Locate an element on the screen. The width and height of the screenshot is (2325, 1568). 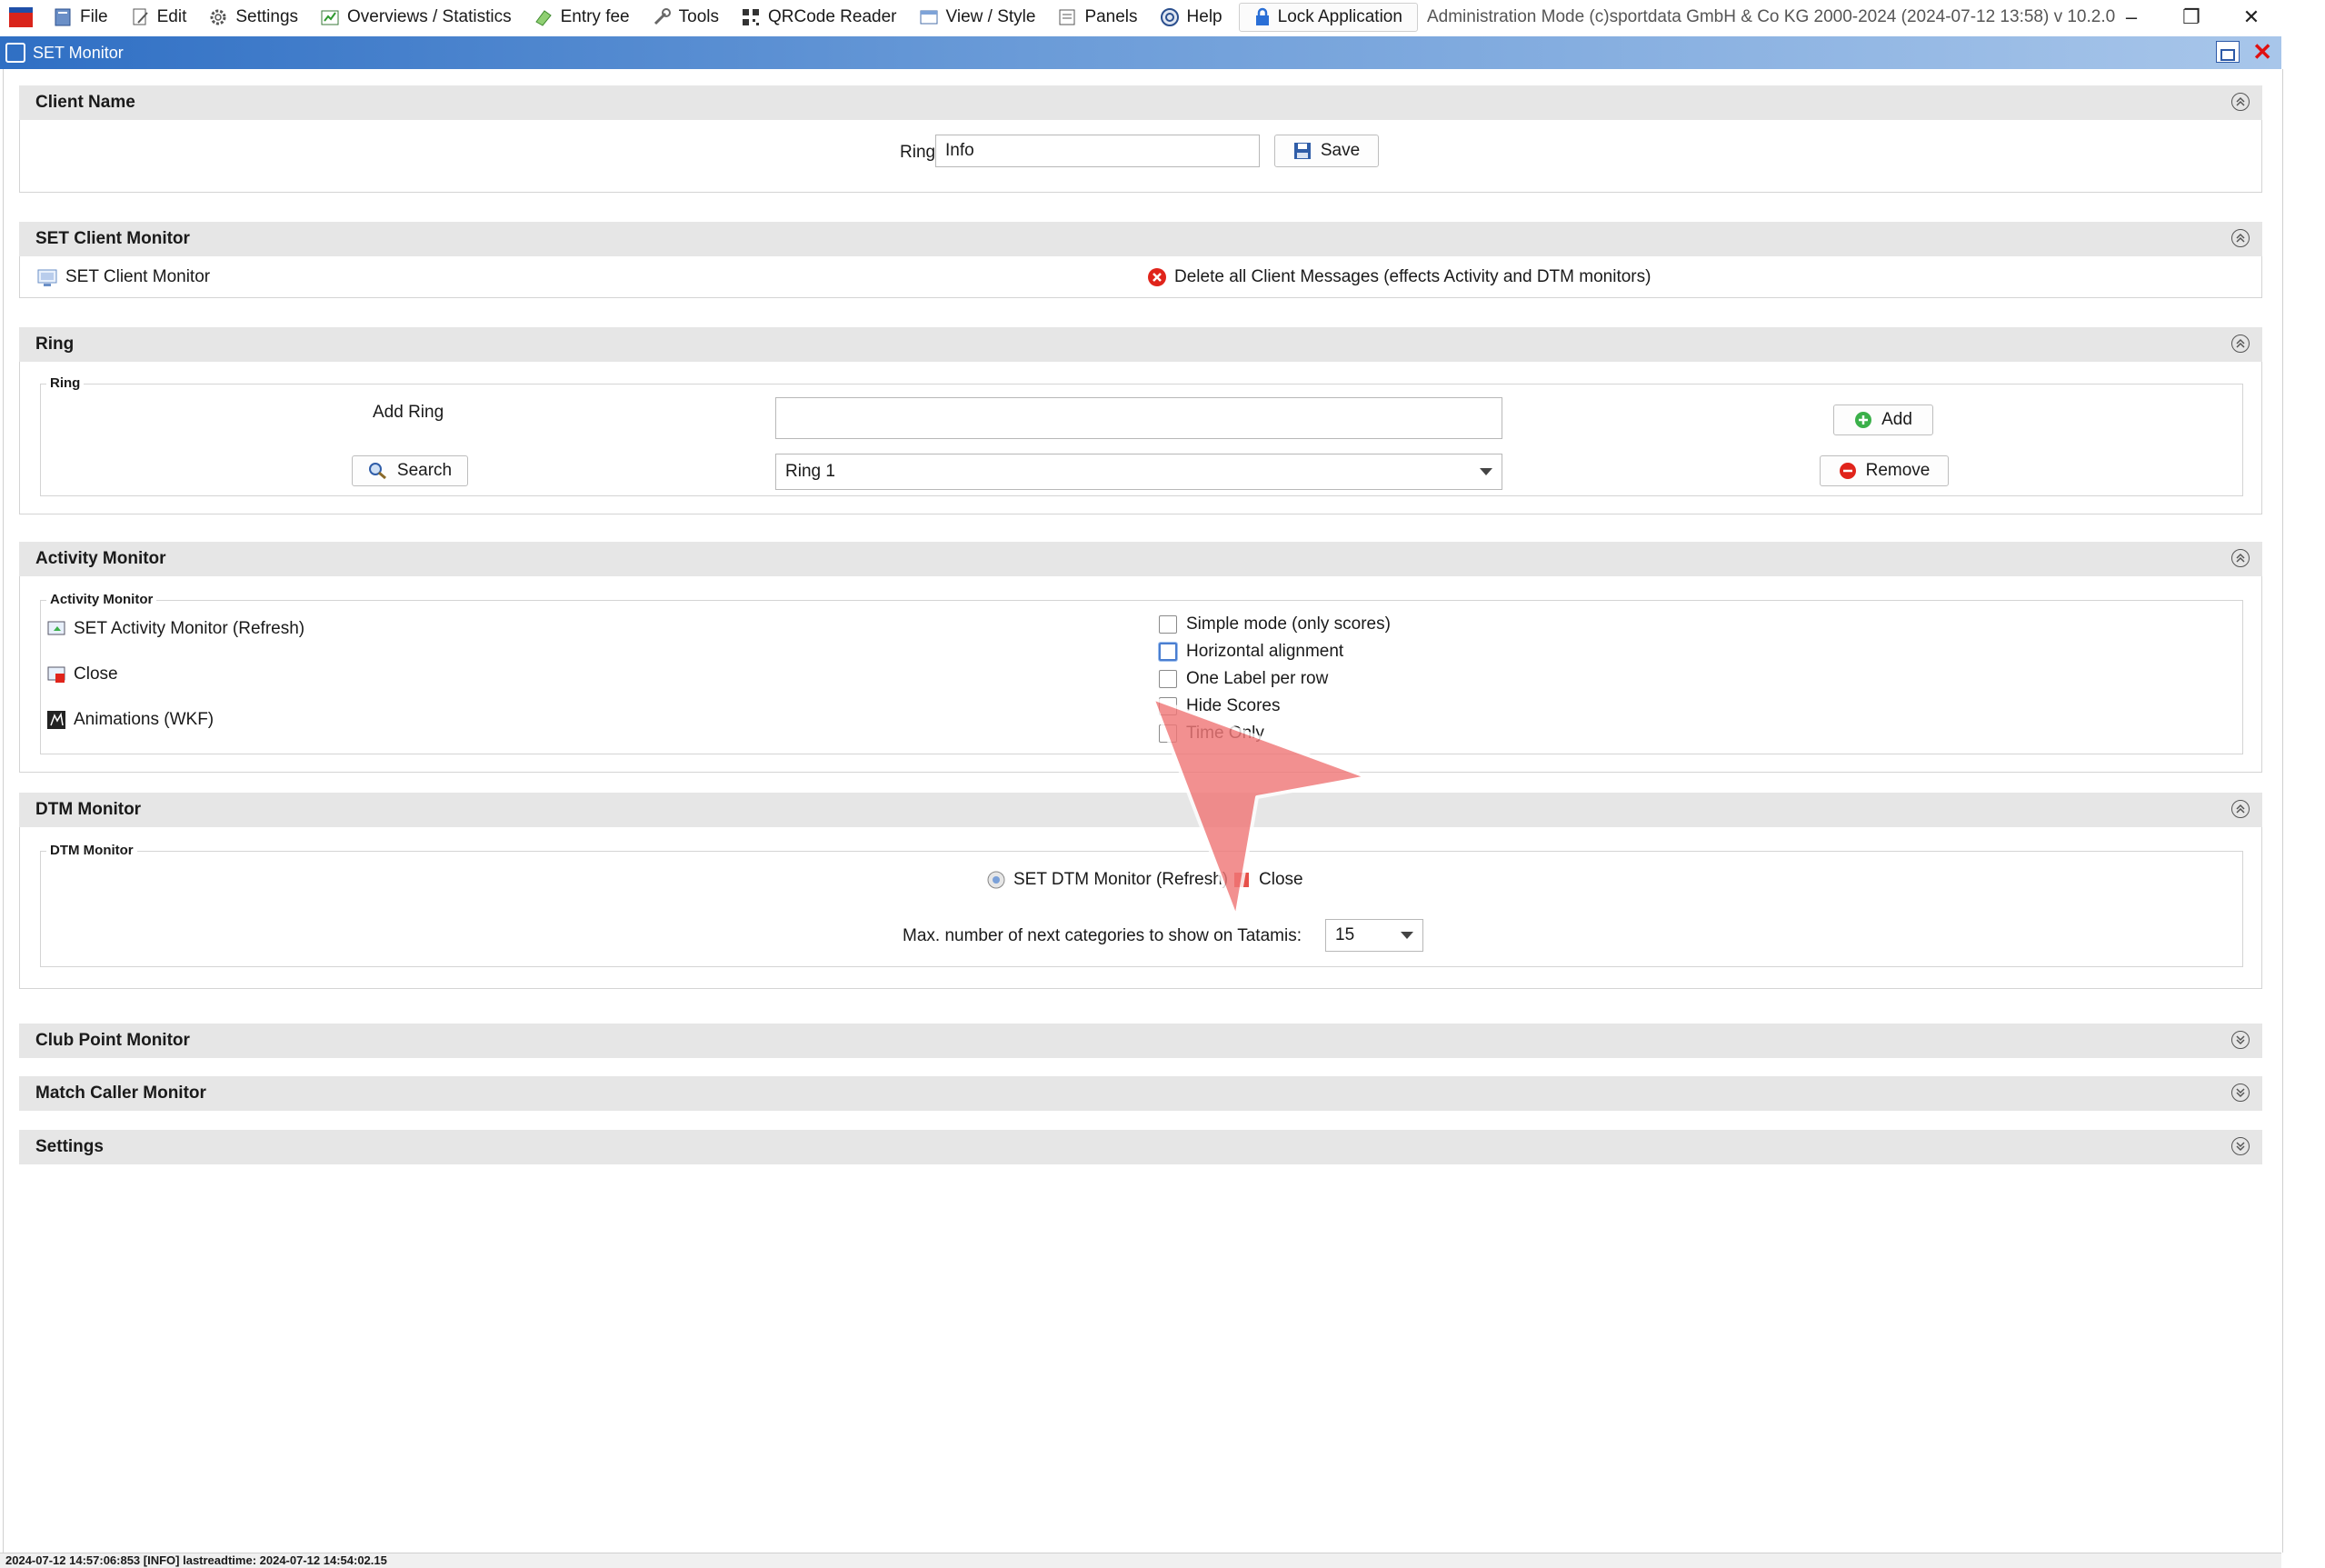
set-client-monitor-panel-header: SET Client Monitor is located at coordinates (1140, 239).